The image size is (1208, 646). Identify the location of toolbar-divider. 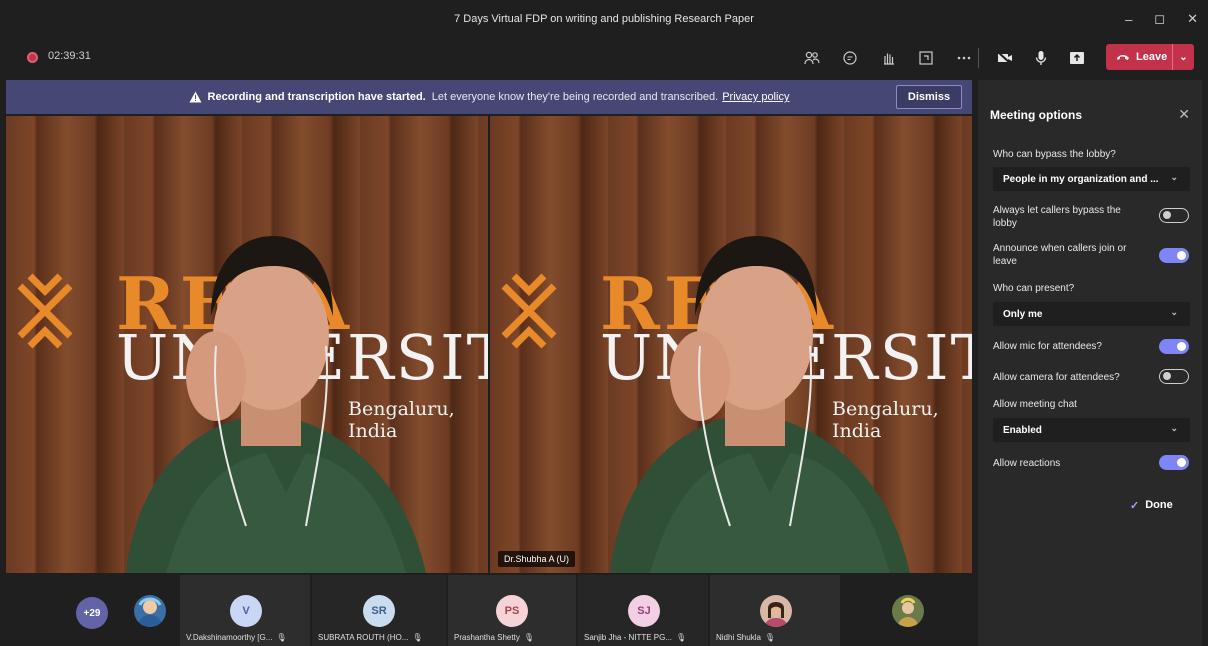
(978, 58).